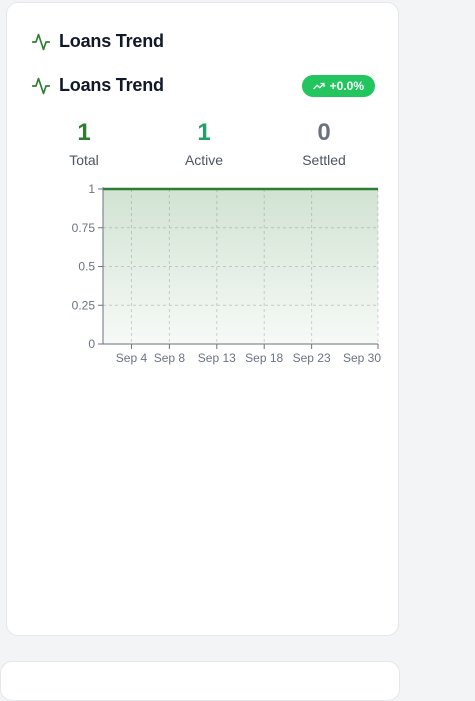  What do you see at coordinates (91, 344) in the screenshot?
I see `y-tick-label: 0` at bounding box center [91, 344].